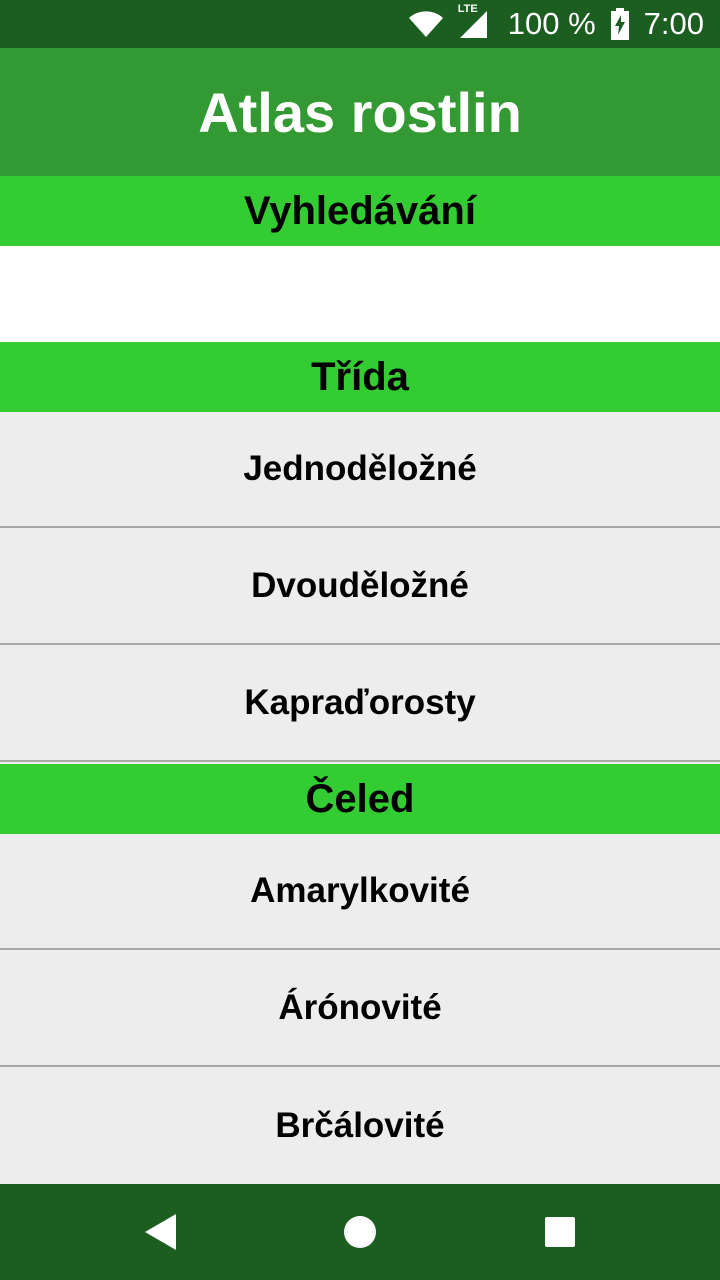 This screenshot has width=720, height=1280. Describe the element at coordinates (473, 21) in the screenshot. I see `signal-icon: LTE` at that location.